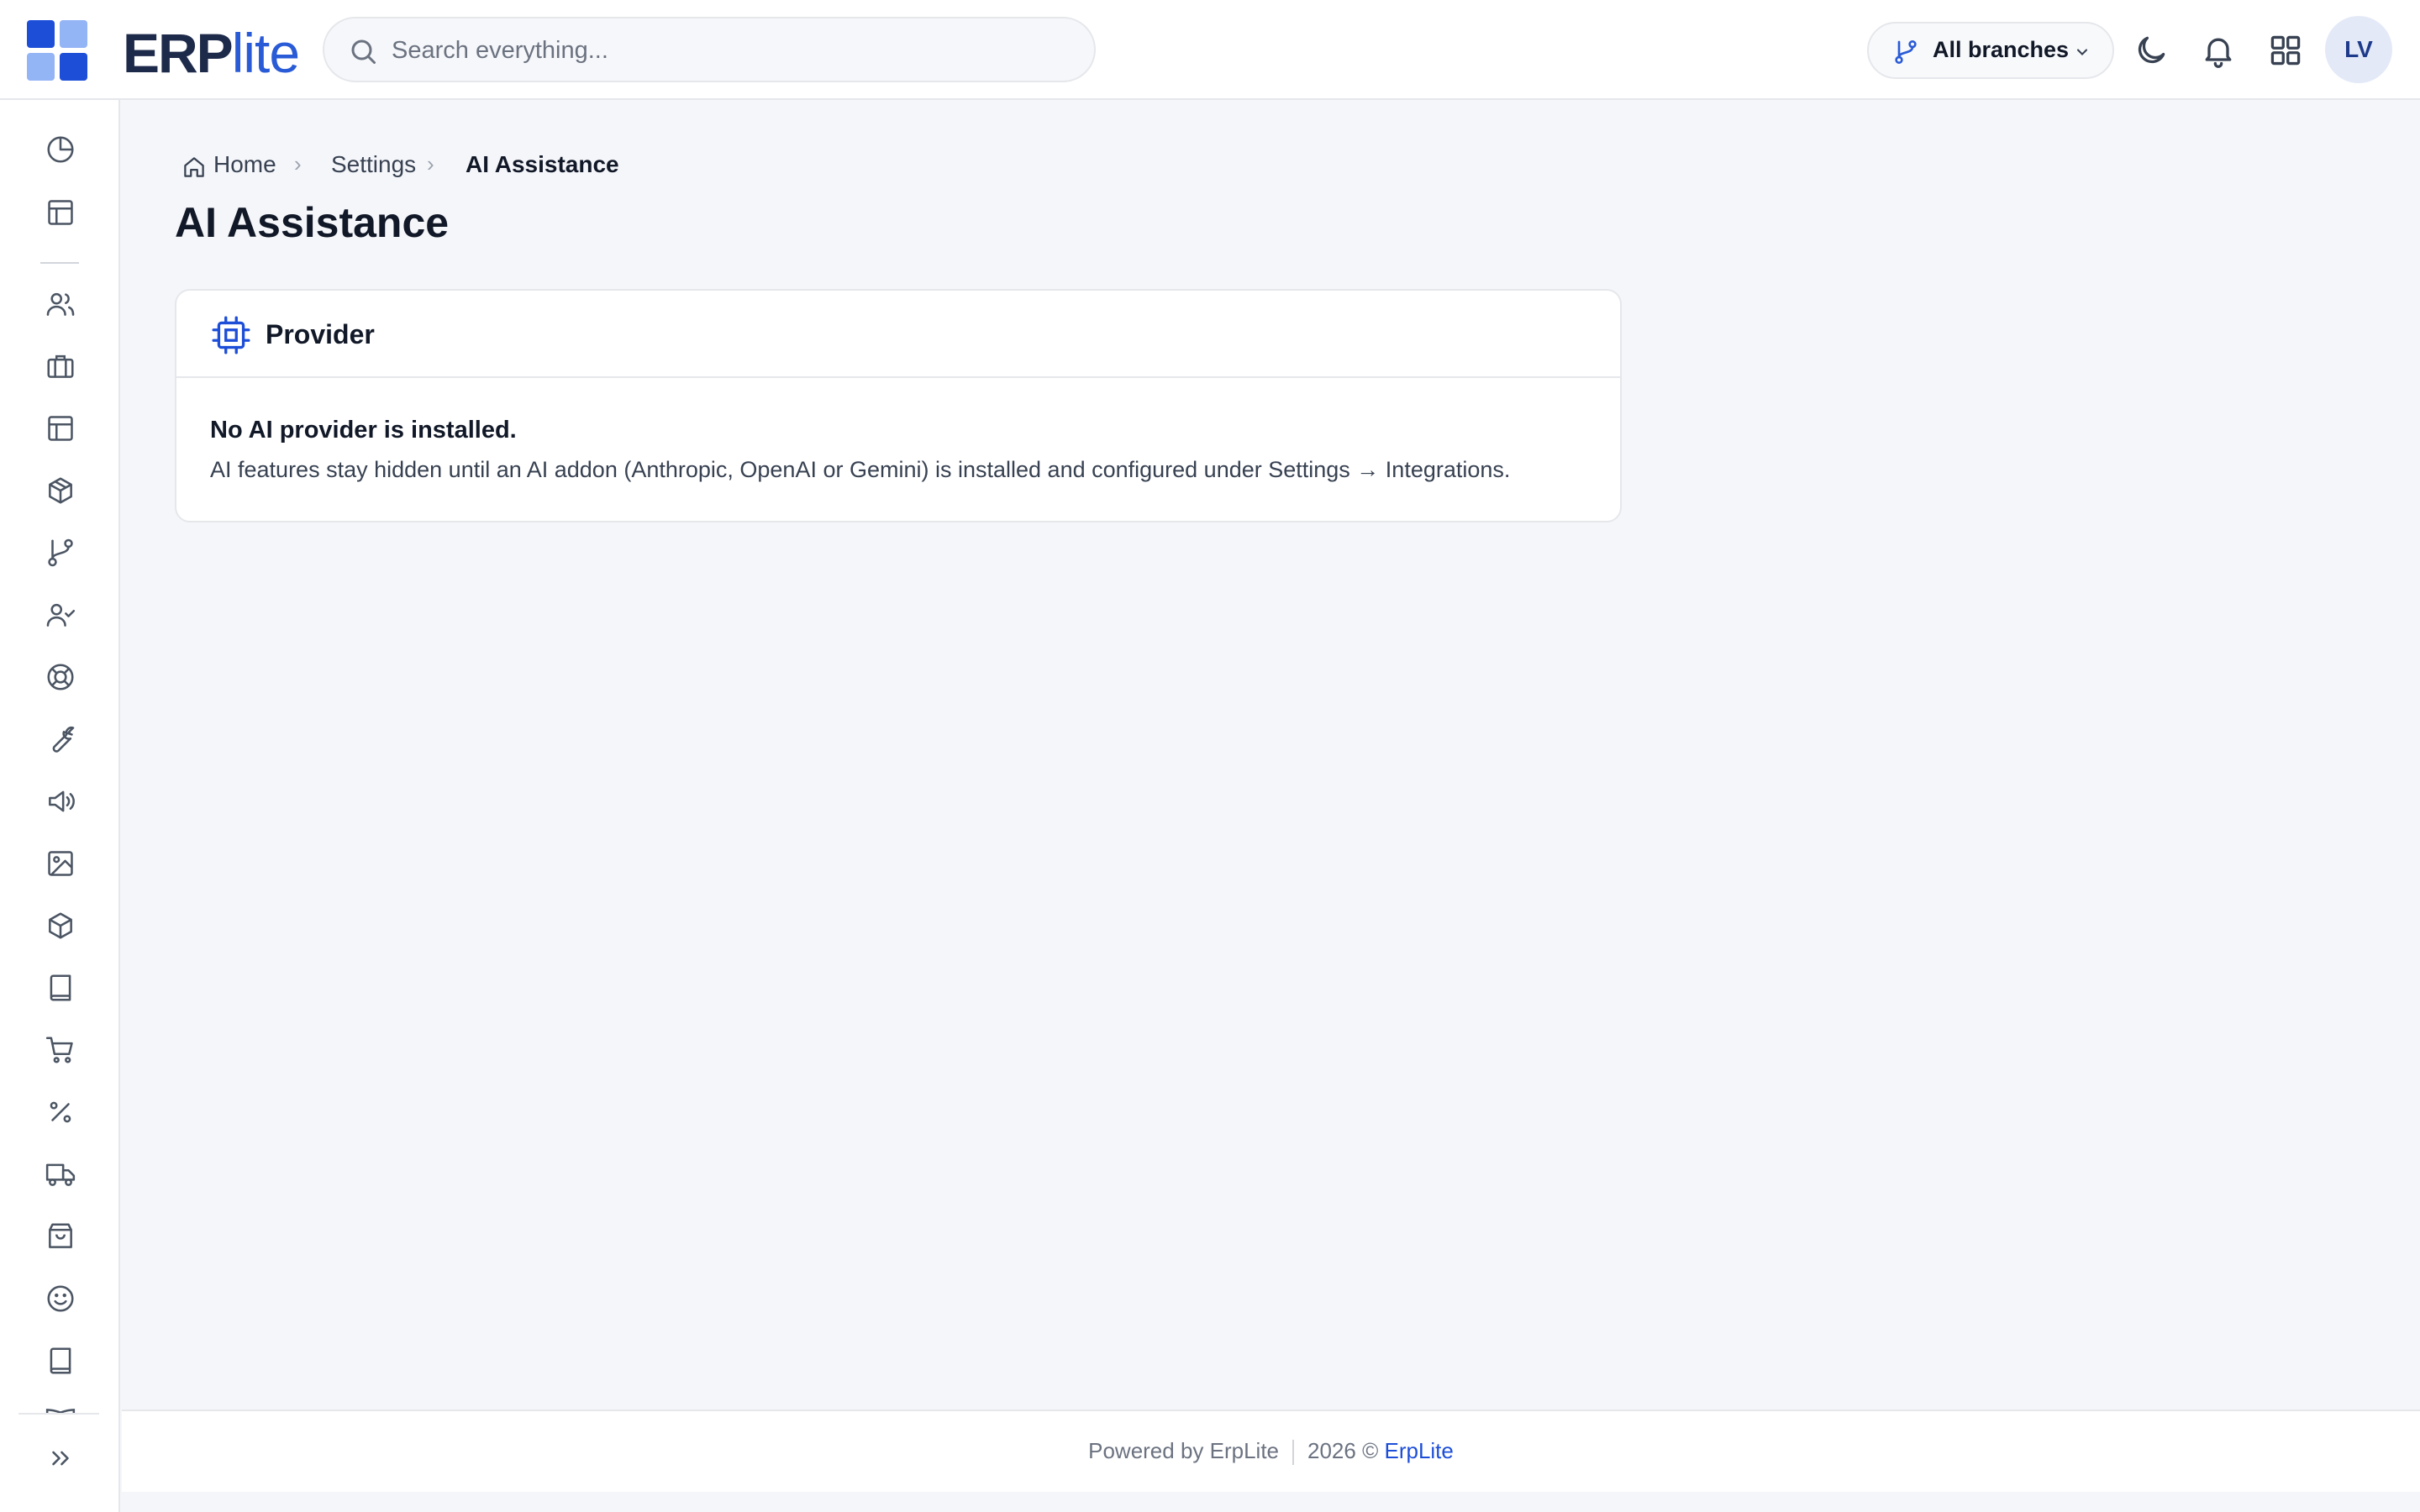 The image size is (2420, 1512). I want to click on search-input, so click(728, 50).